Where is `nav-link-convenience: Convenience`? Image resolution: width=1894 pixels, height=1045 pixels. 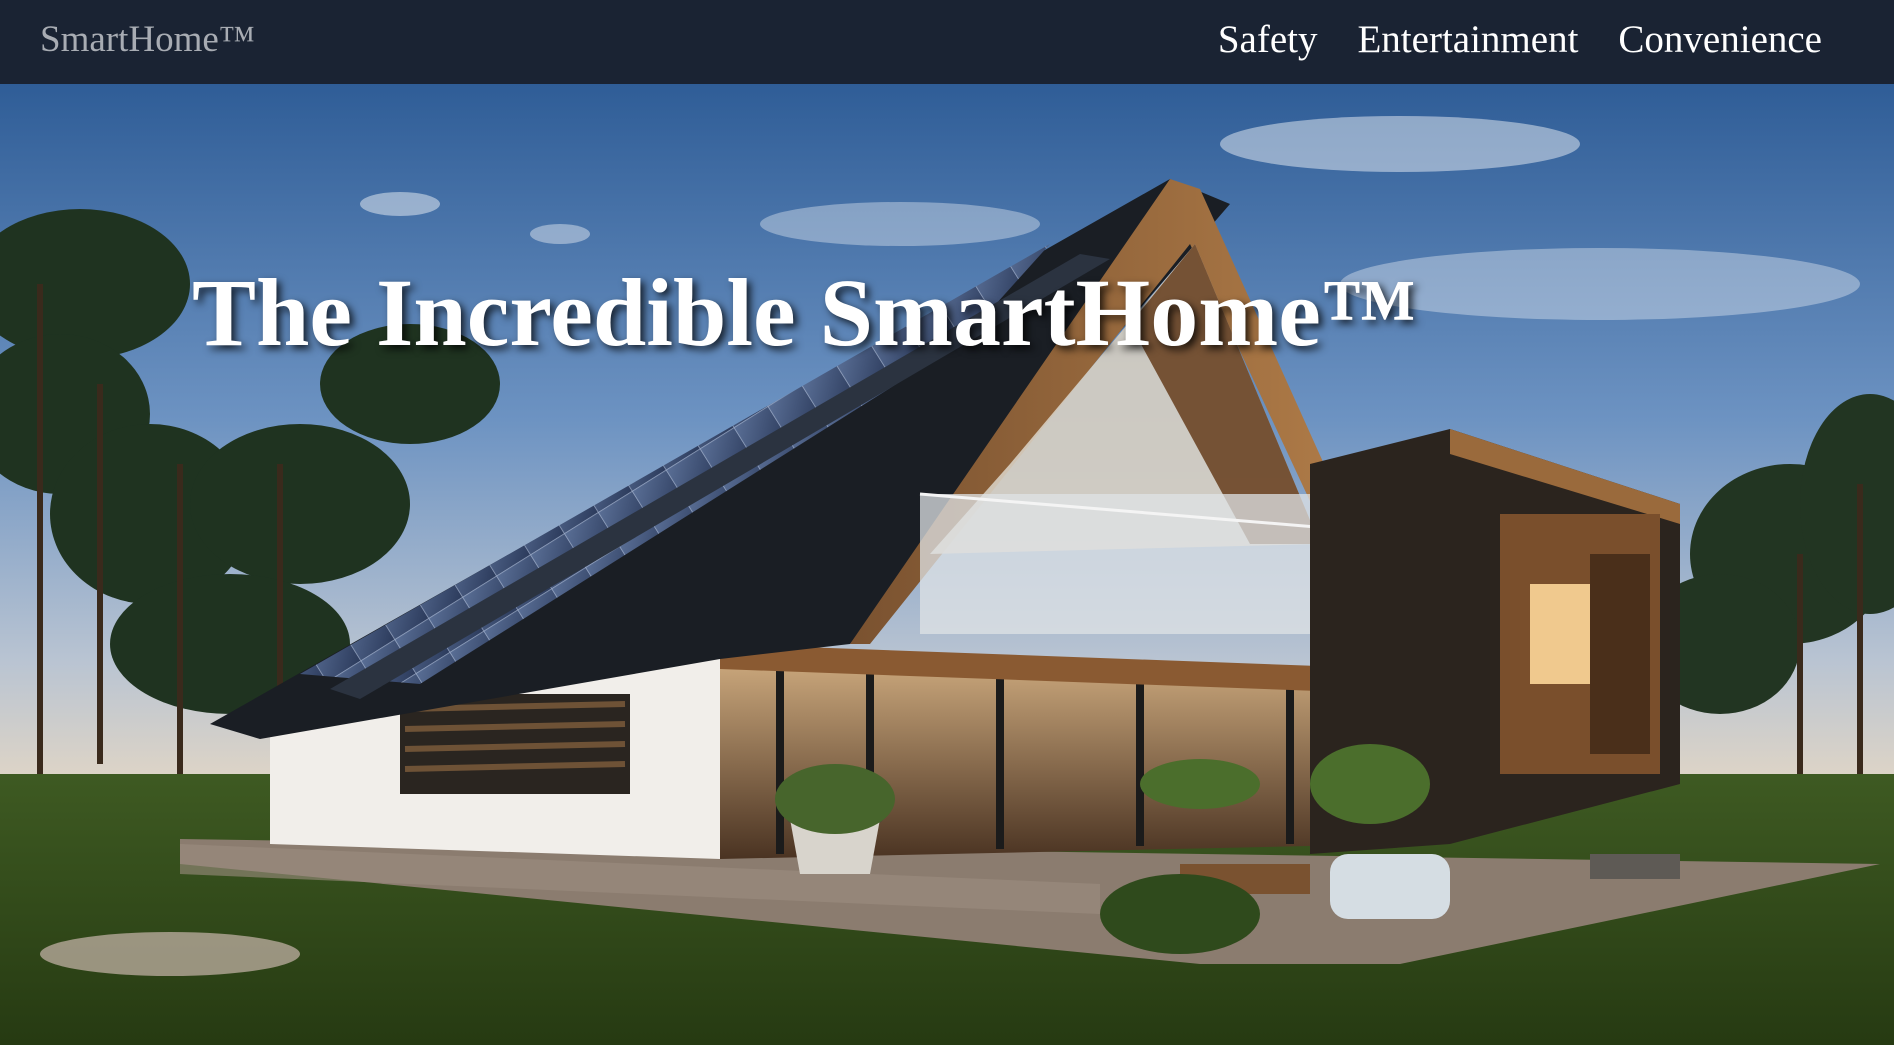
nav-link-convenience: Convenience is located at coordinates (1720, 40).